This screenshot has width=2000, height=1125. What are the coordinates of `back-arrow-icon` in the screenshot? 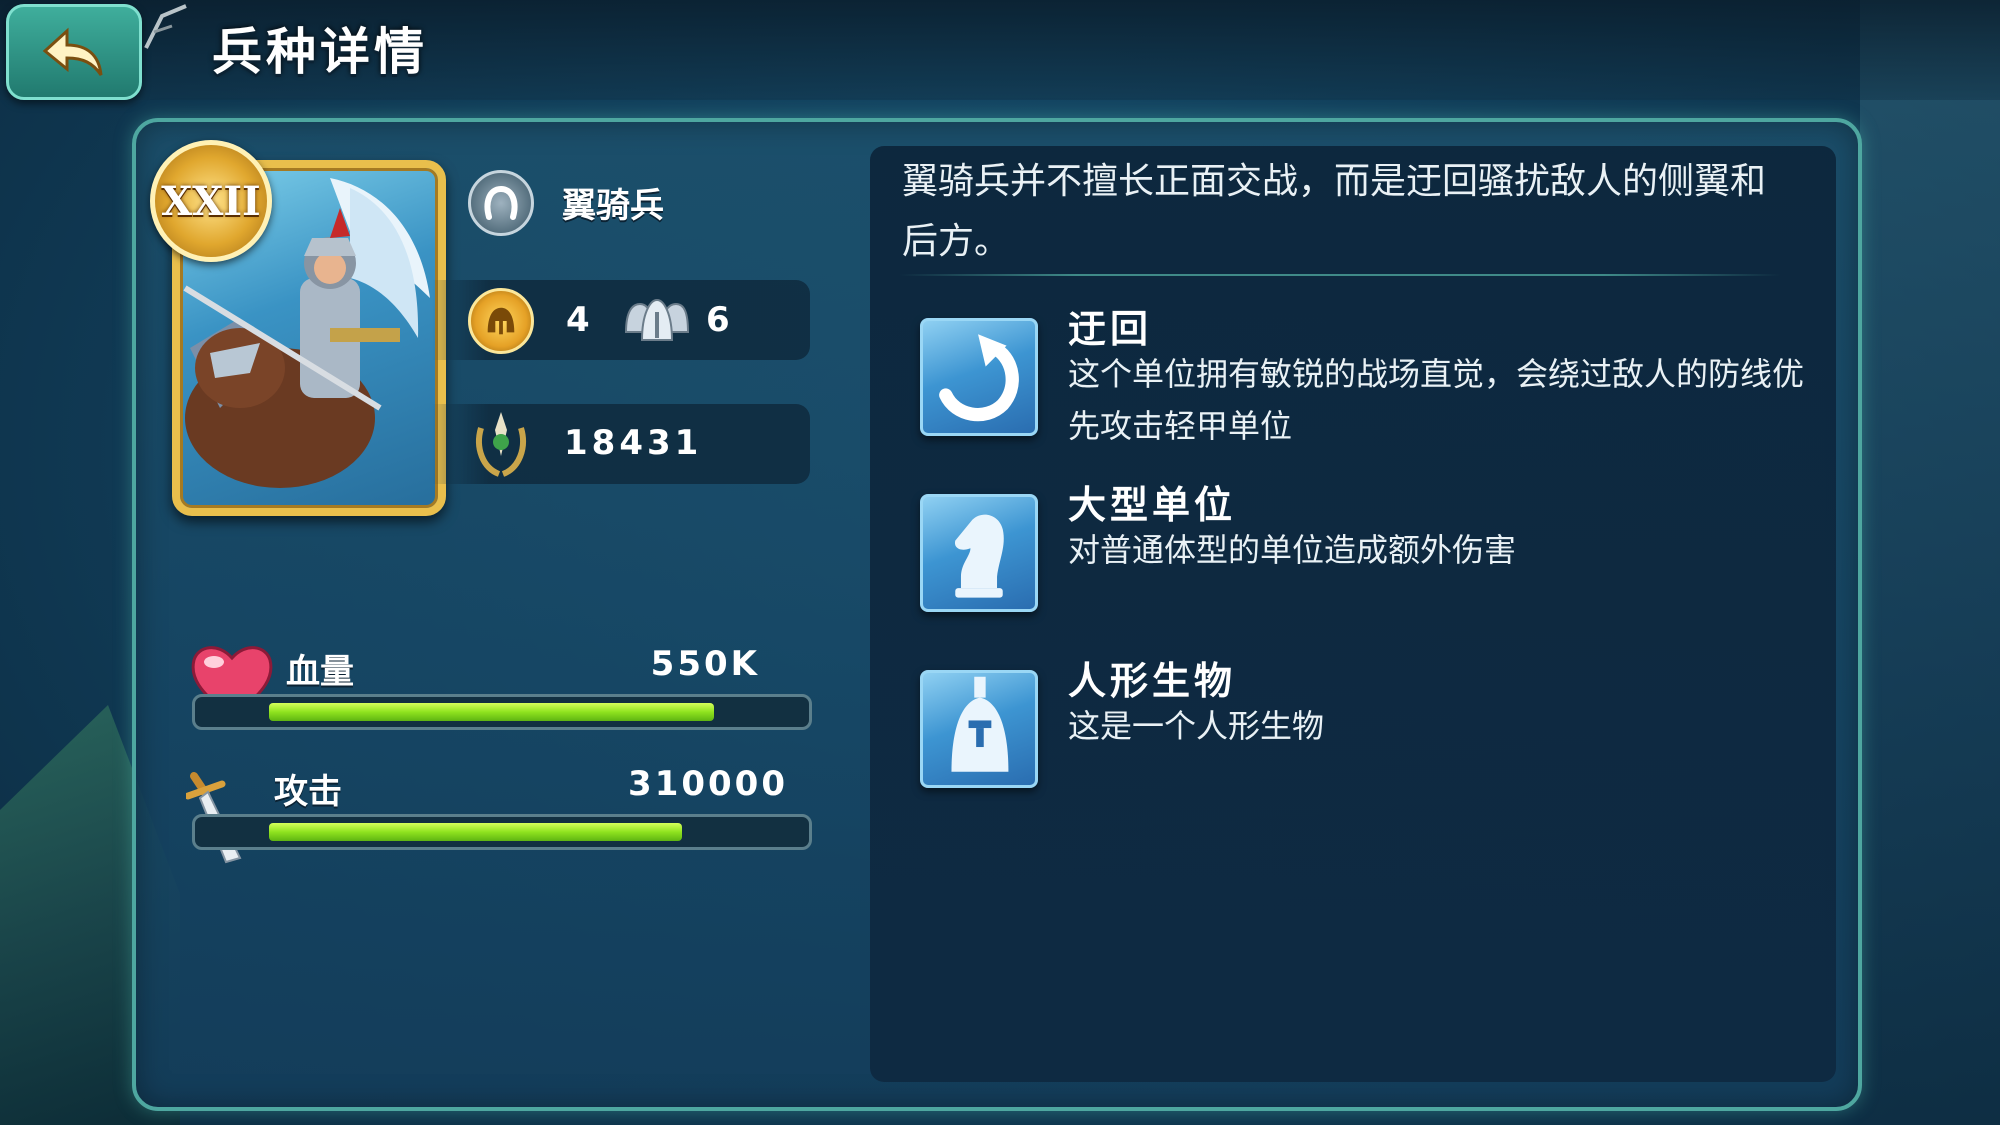 It's located at (72, 51).